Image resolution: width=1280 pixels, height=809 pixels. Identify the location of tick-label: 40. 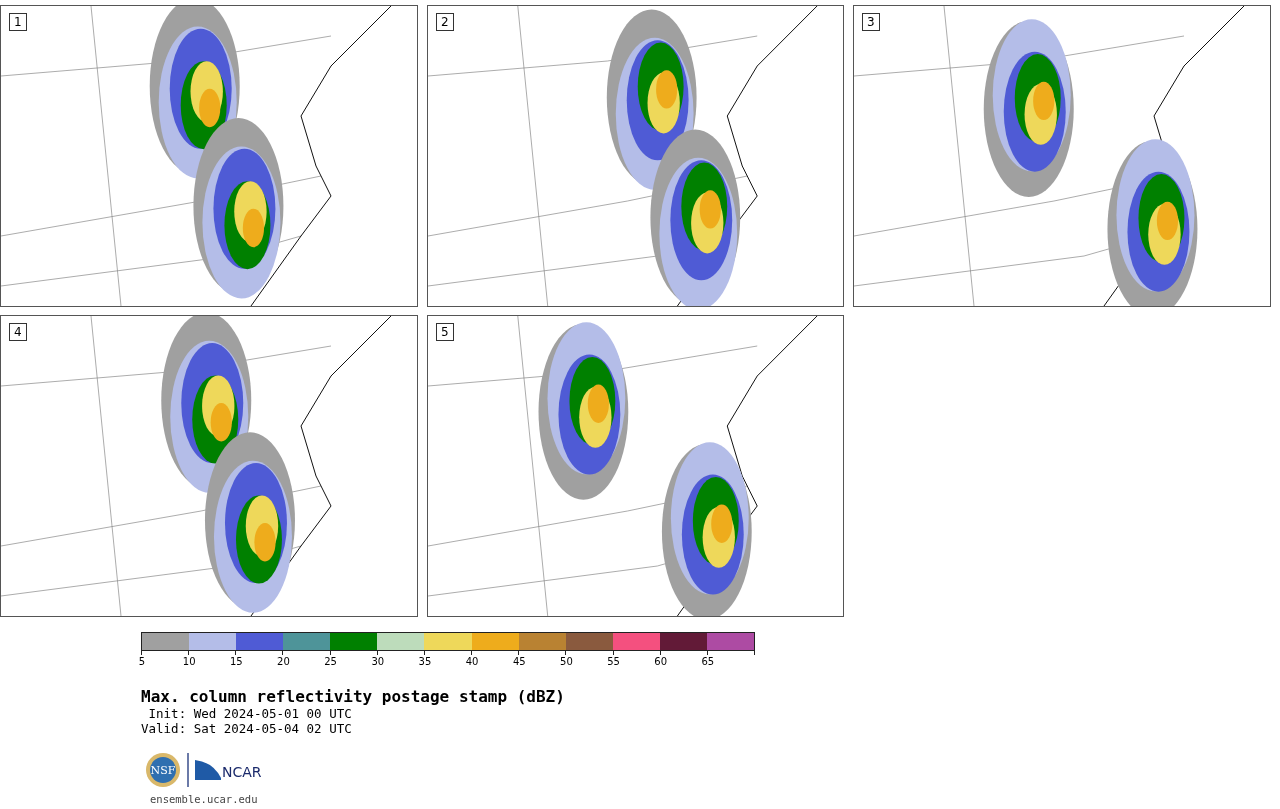
(472, 661).